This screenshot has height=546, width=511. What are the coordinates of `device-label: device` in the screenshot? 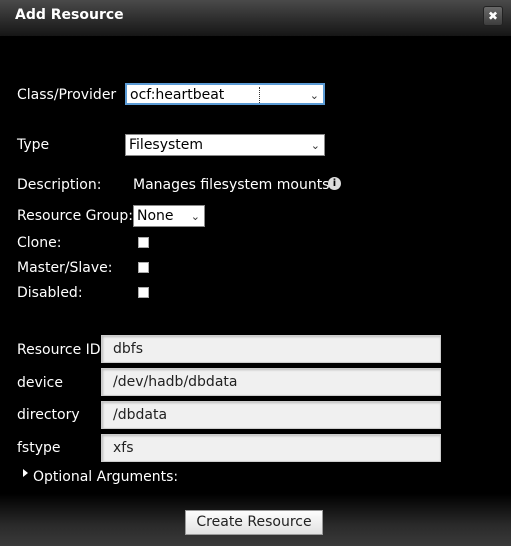 It's located at (40, 383).